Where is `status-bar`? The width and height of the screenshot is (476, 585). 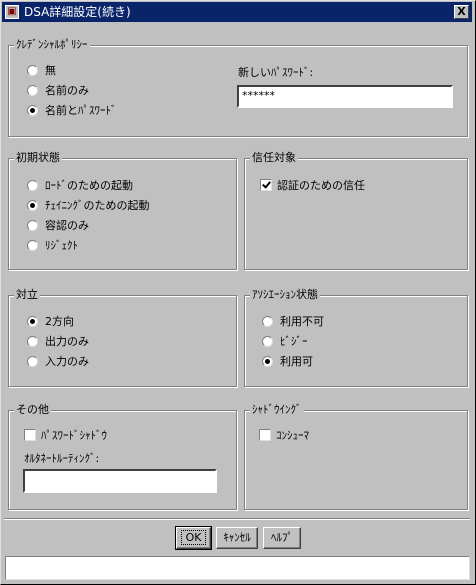 status-bar is located at coordinates (237, 568).